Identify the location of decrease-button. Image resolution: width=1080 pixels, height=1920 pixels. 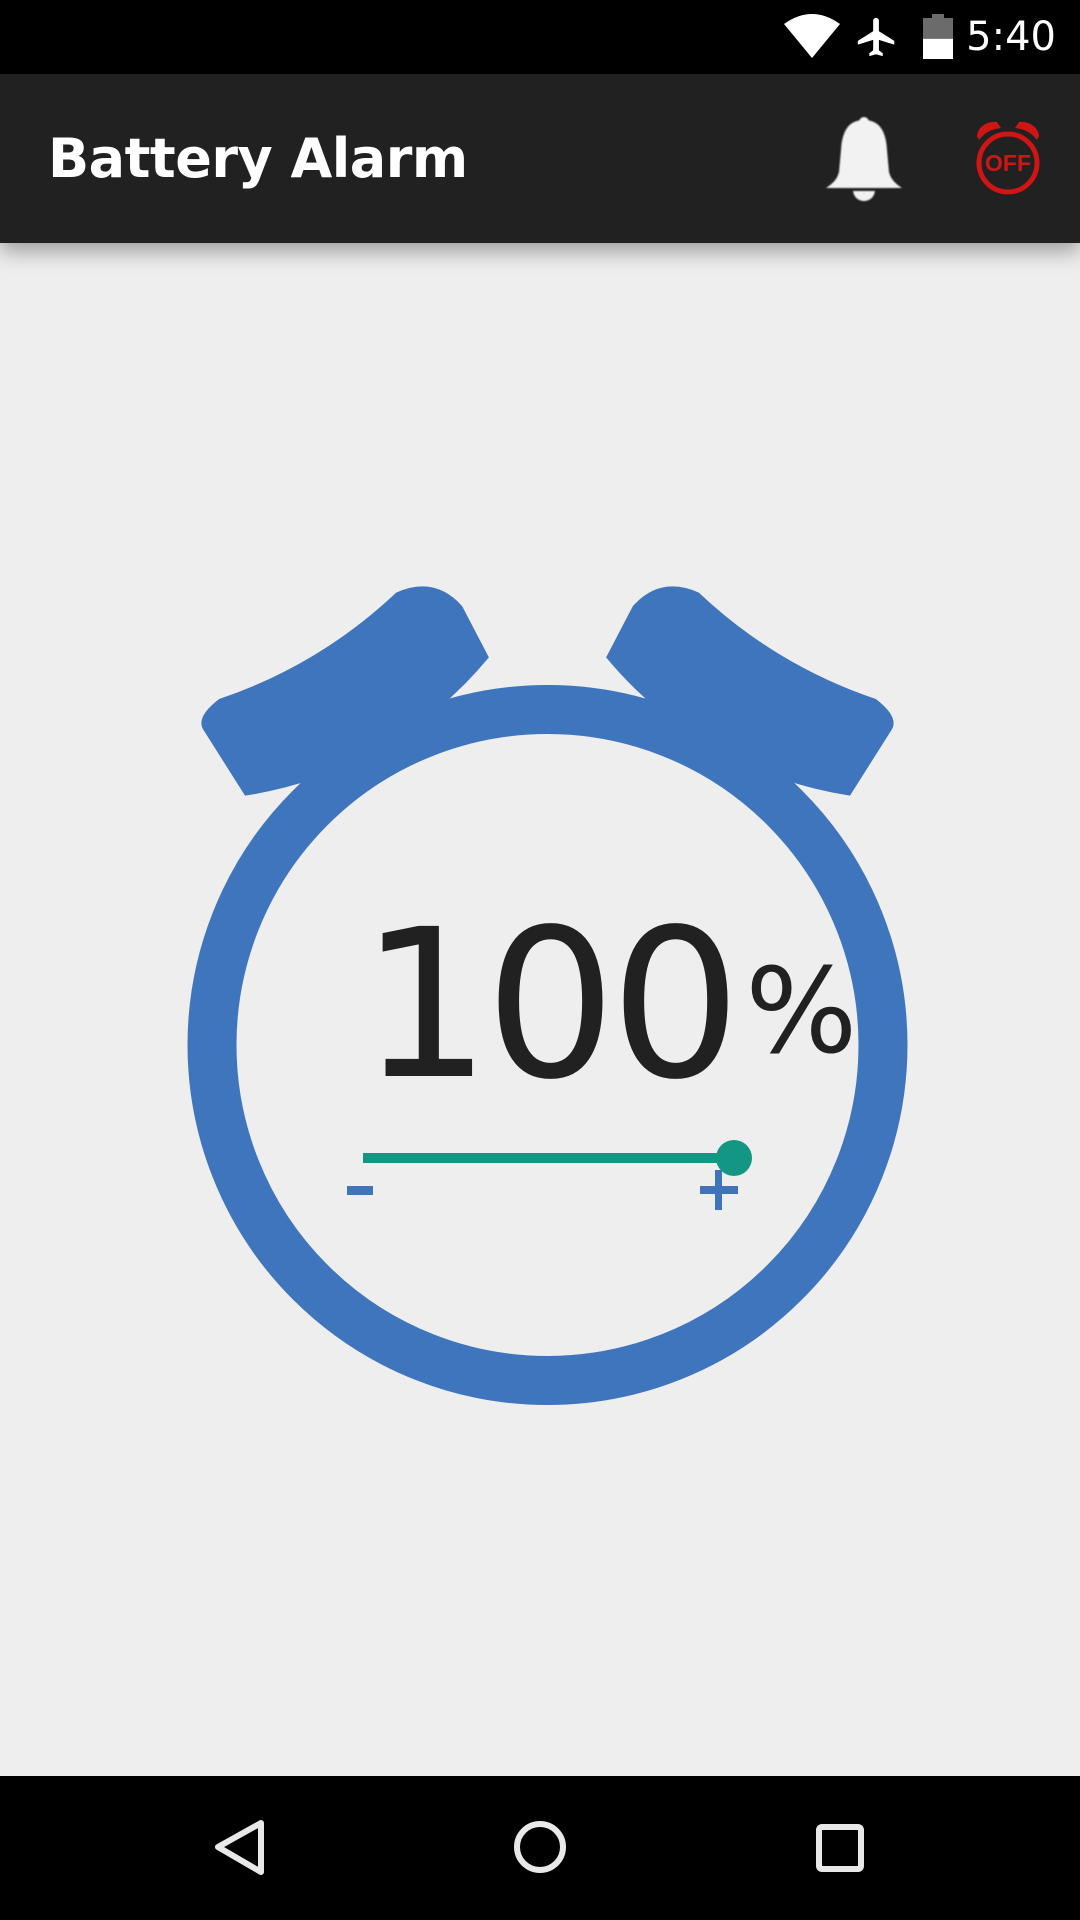
(360, 1190).